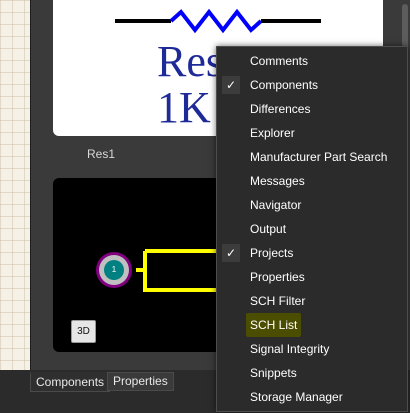  What do you see at coordinates (312, 277) in the screenshot?
I see `menu-item-properties: Properties` at bounding box center [312, 277].